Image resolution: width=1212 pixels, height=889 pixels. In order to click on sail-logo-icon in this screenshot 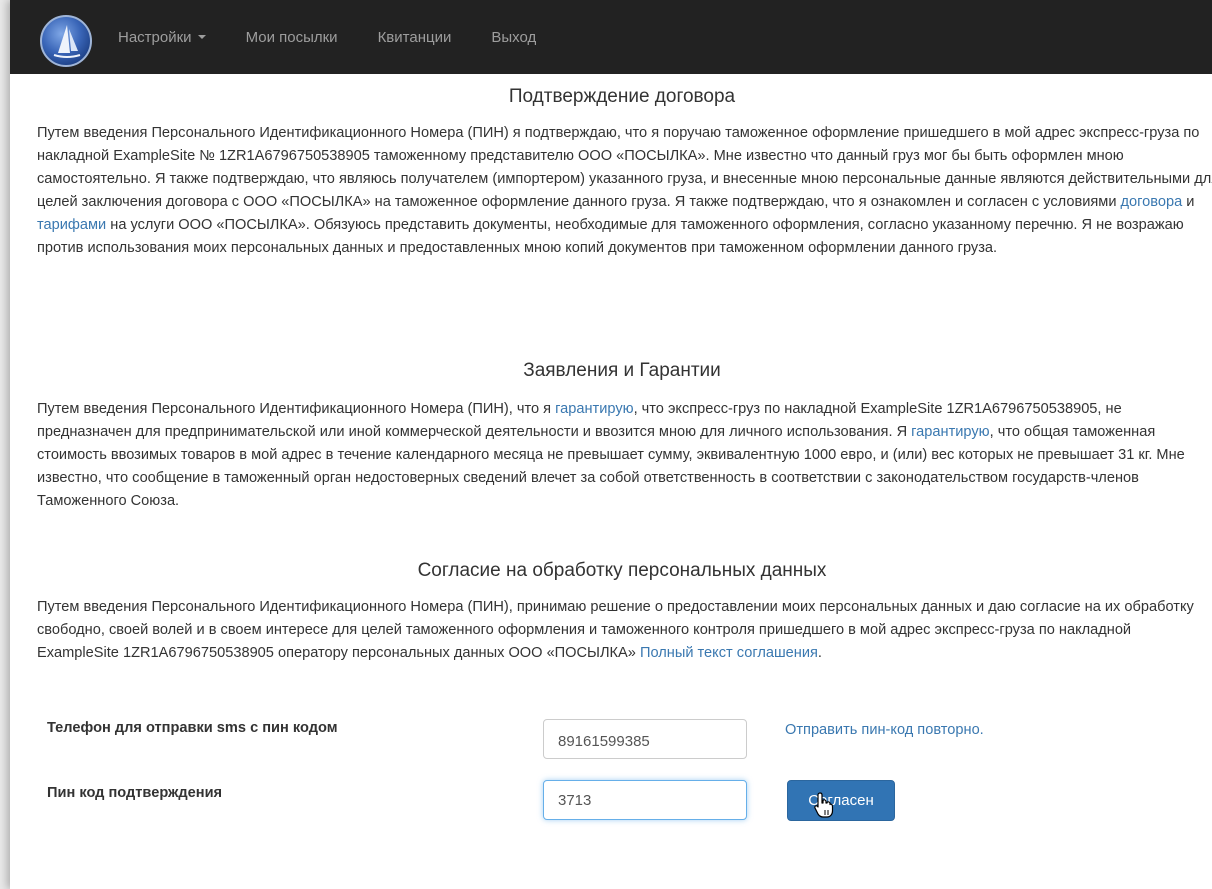, I will do `click(67, 41)`.